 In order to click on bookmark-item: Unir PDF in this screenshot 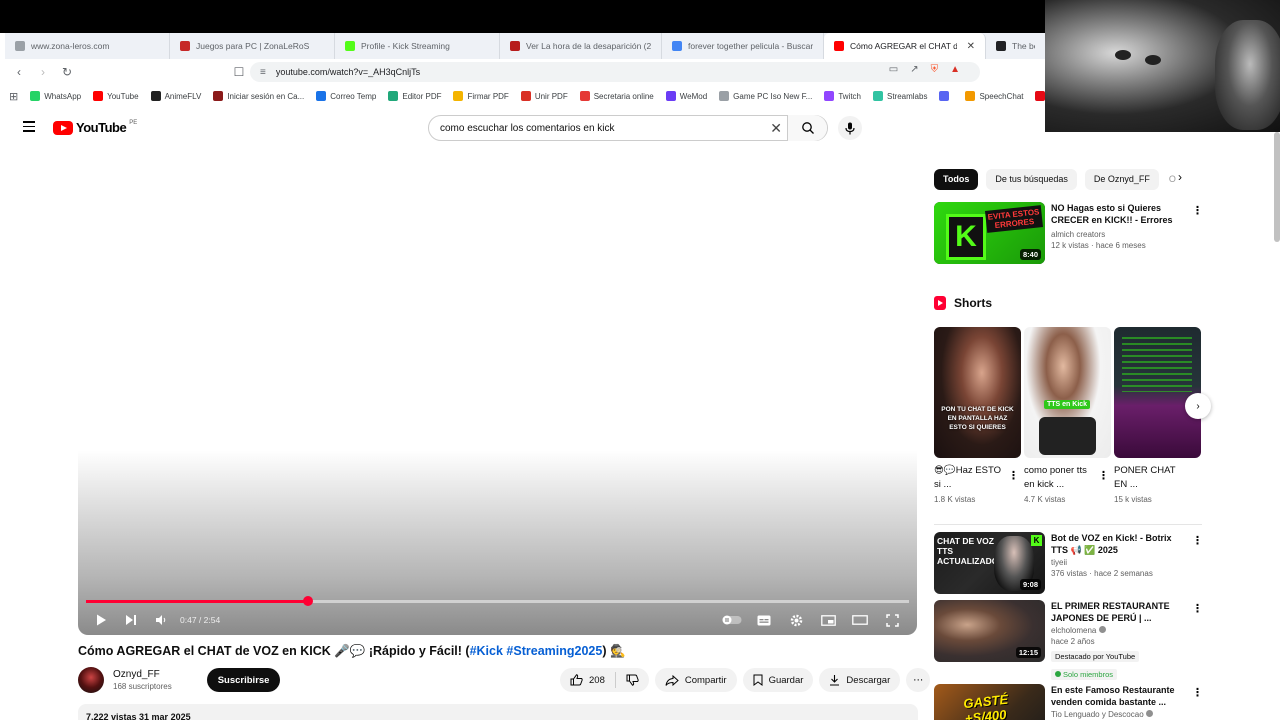, I will do `click(544, 96)`.